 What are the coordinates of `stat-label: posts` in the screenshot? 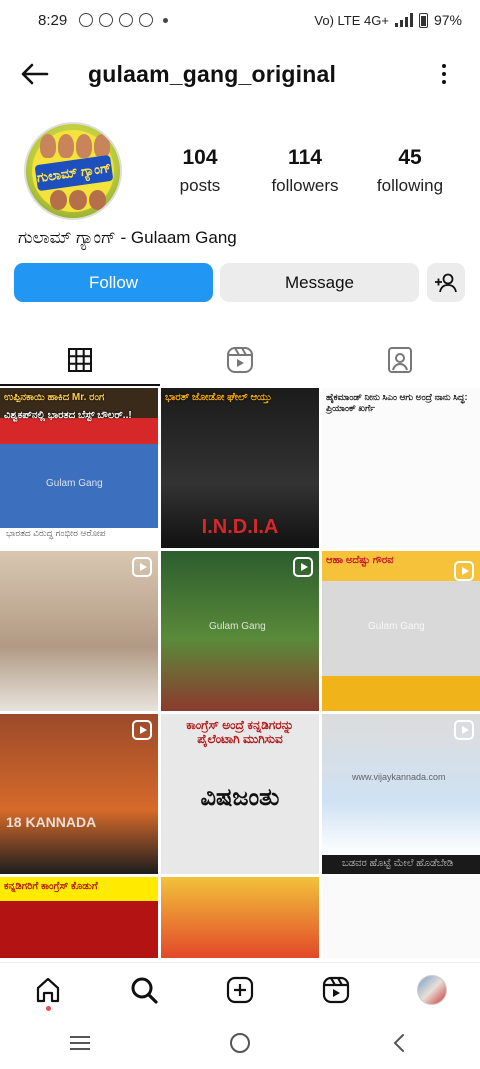 It's located at (200, 185).